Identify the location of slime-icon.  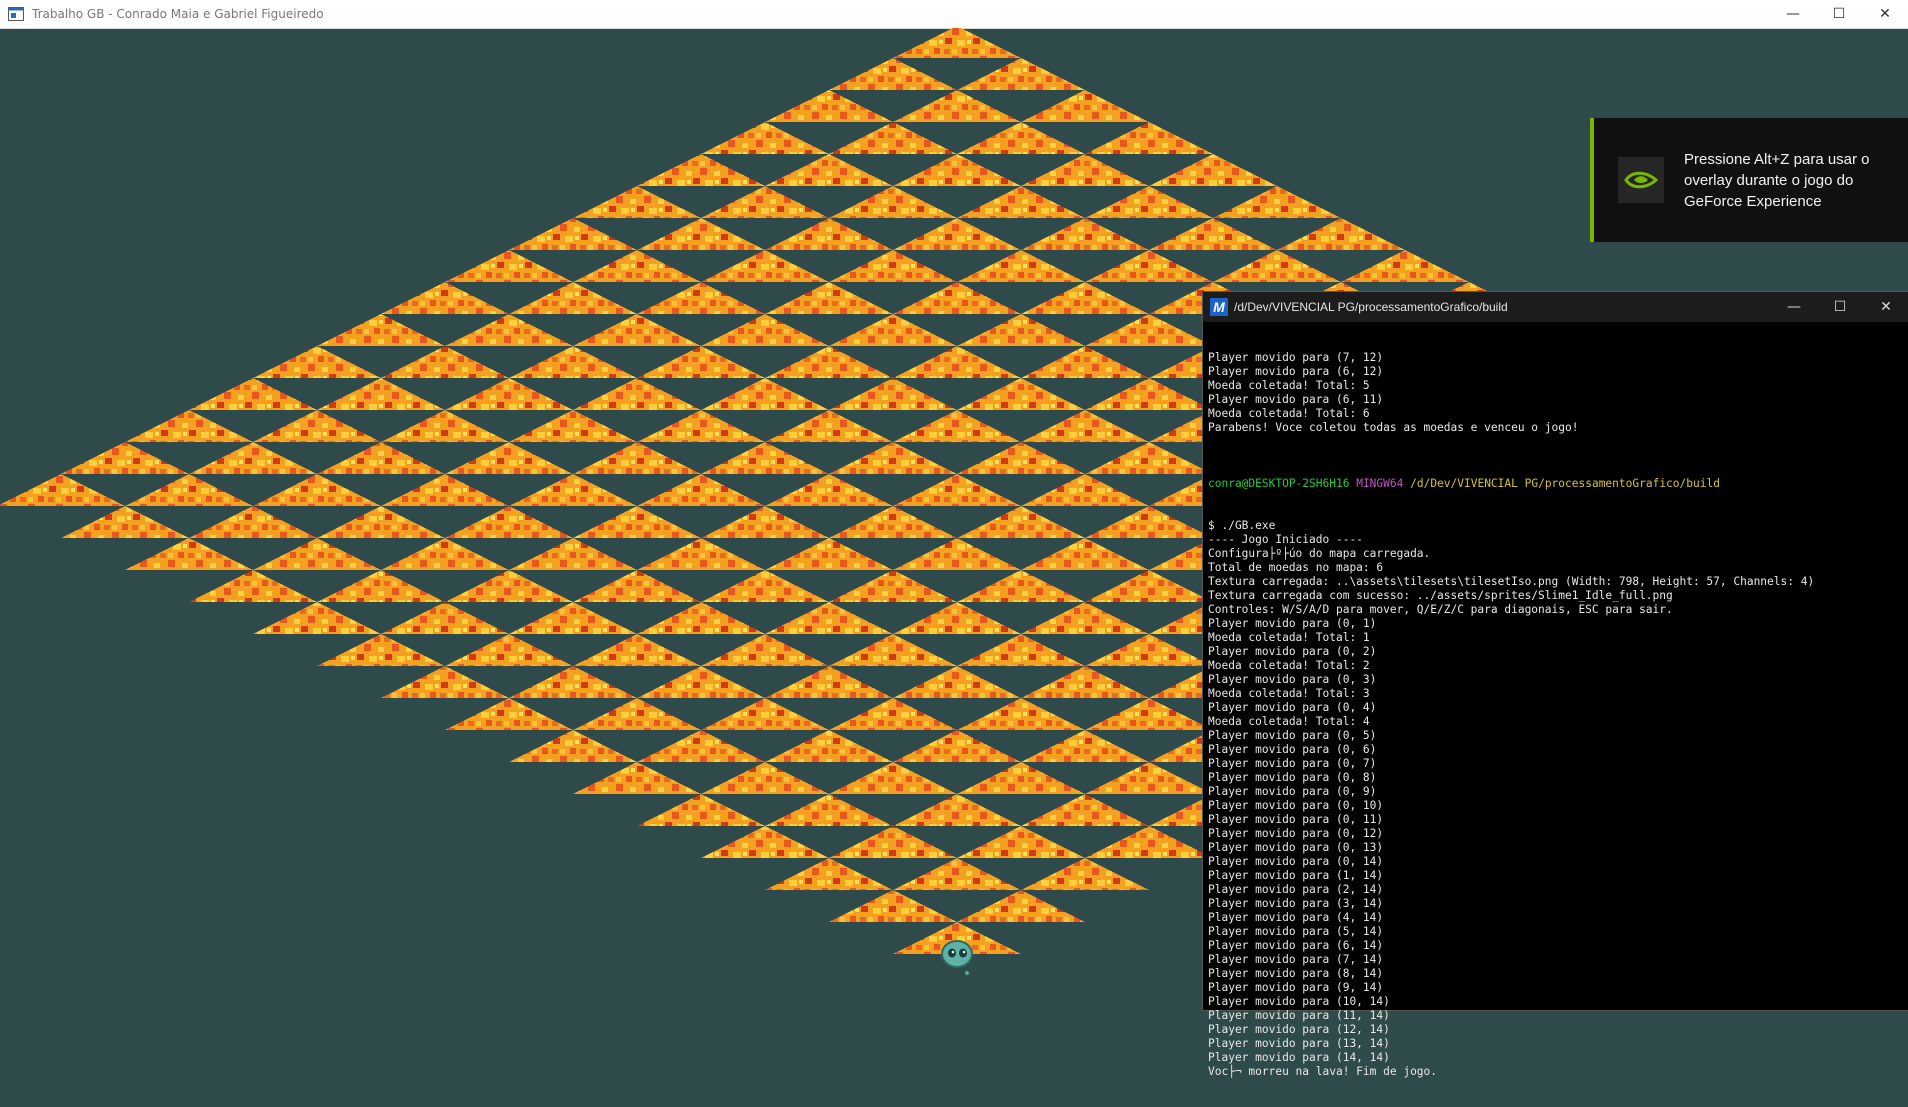
(957, 958).